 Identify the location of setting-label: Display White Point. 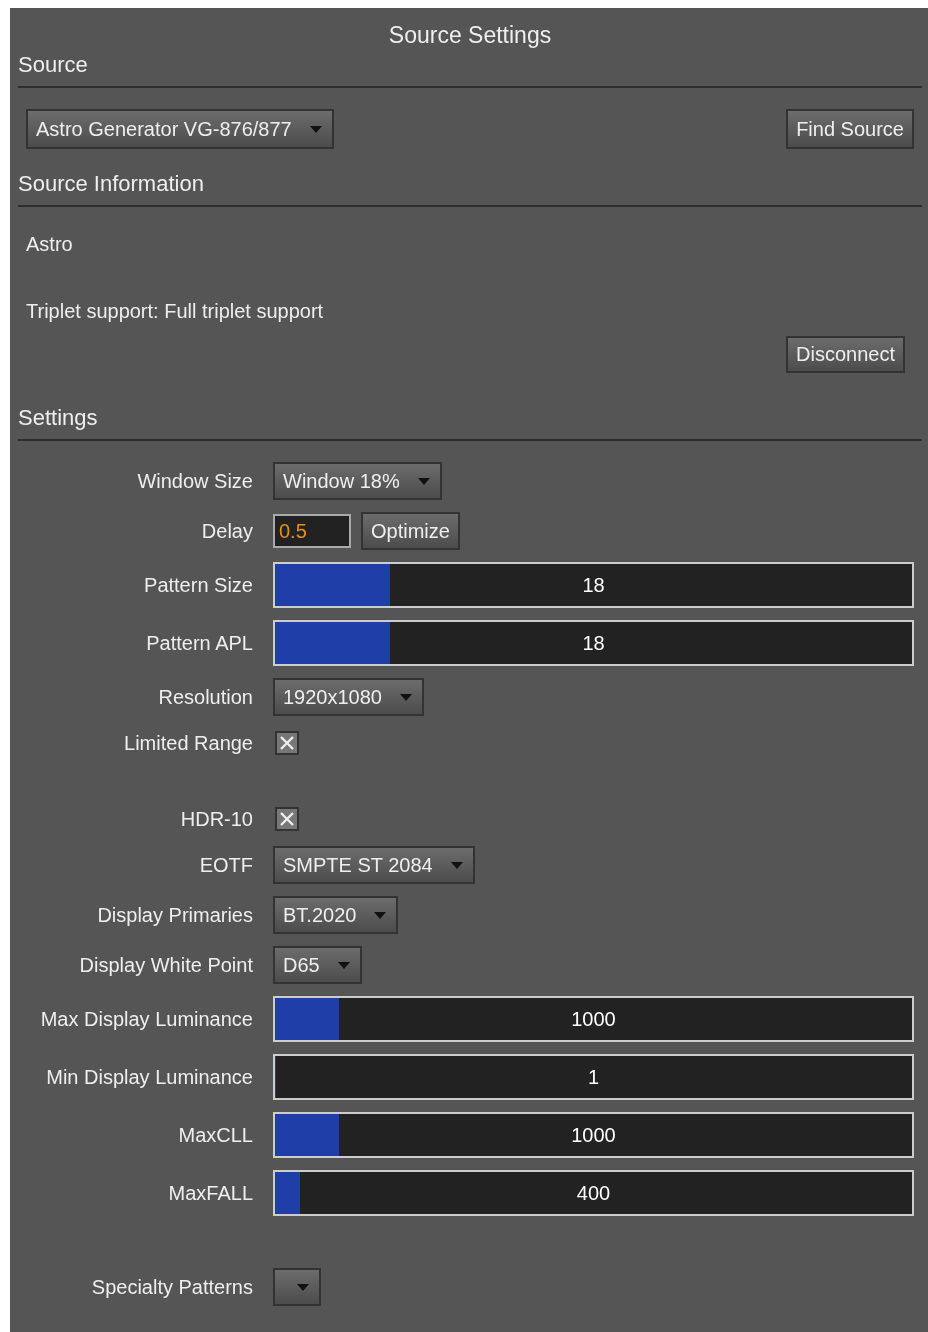
(165, 965).